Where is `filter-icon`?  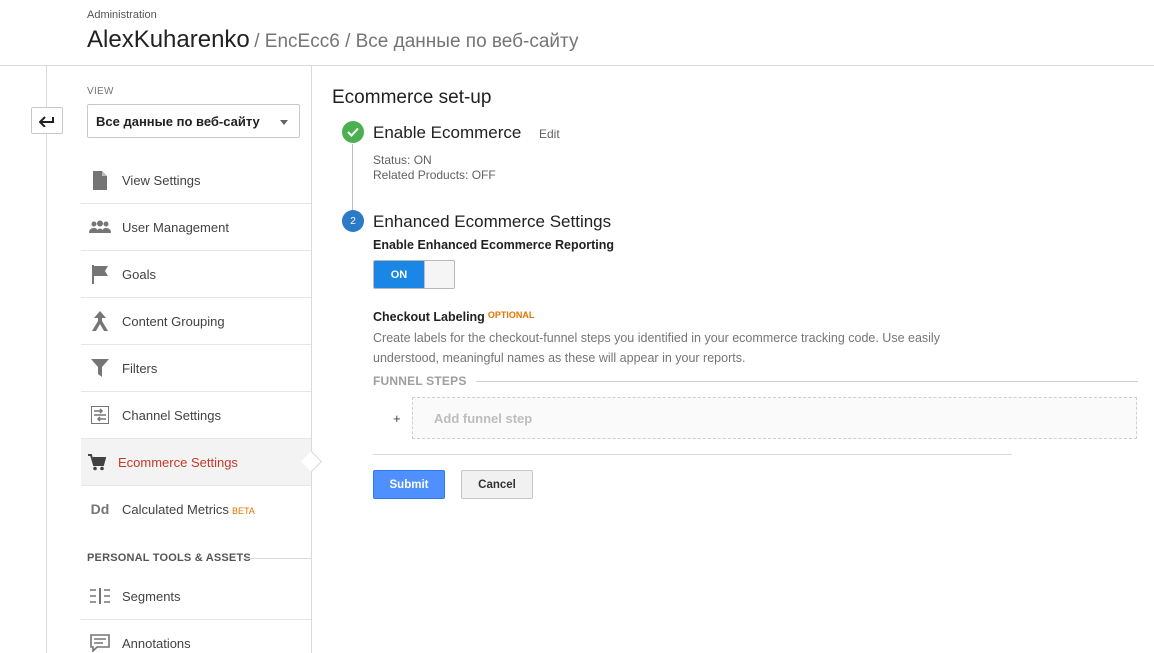 filter-icon is located at coordinates (100, 368).